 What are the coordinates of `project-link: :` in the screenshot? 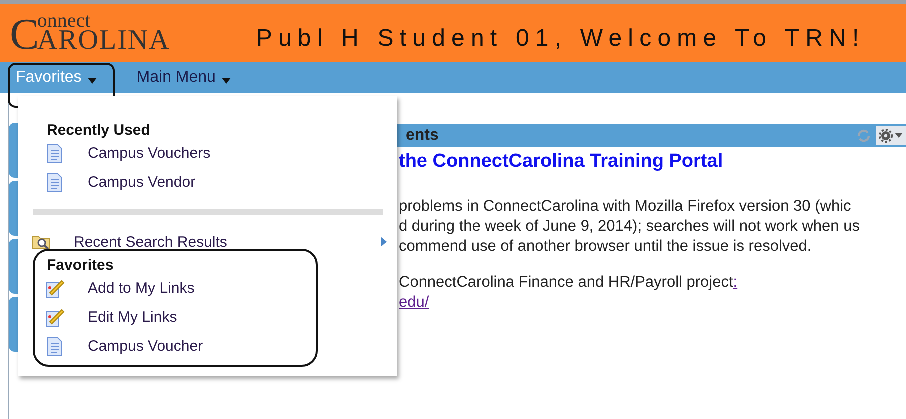 It's located at (735, 283).